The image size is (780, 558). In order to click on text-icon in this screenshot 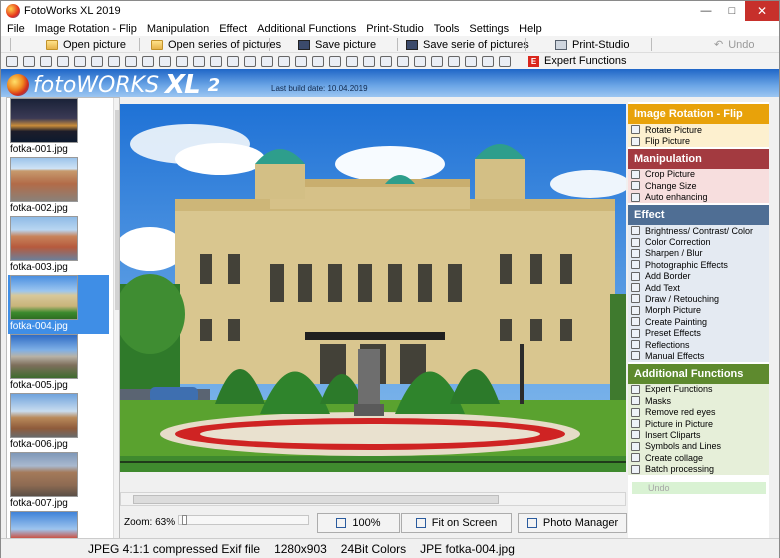, I will do `click(284, 61)`.